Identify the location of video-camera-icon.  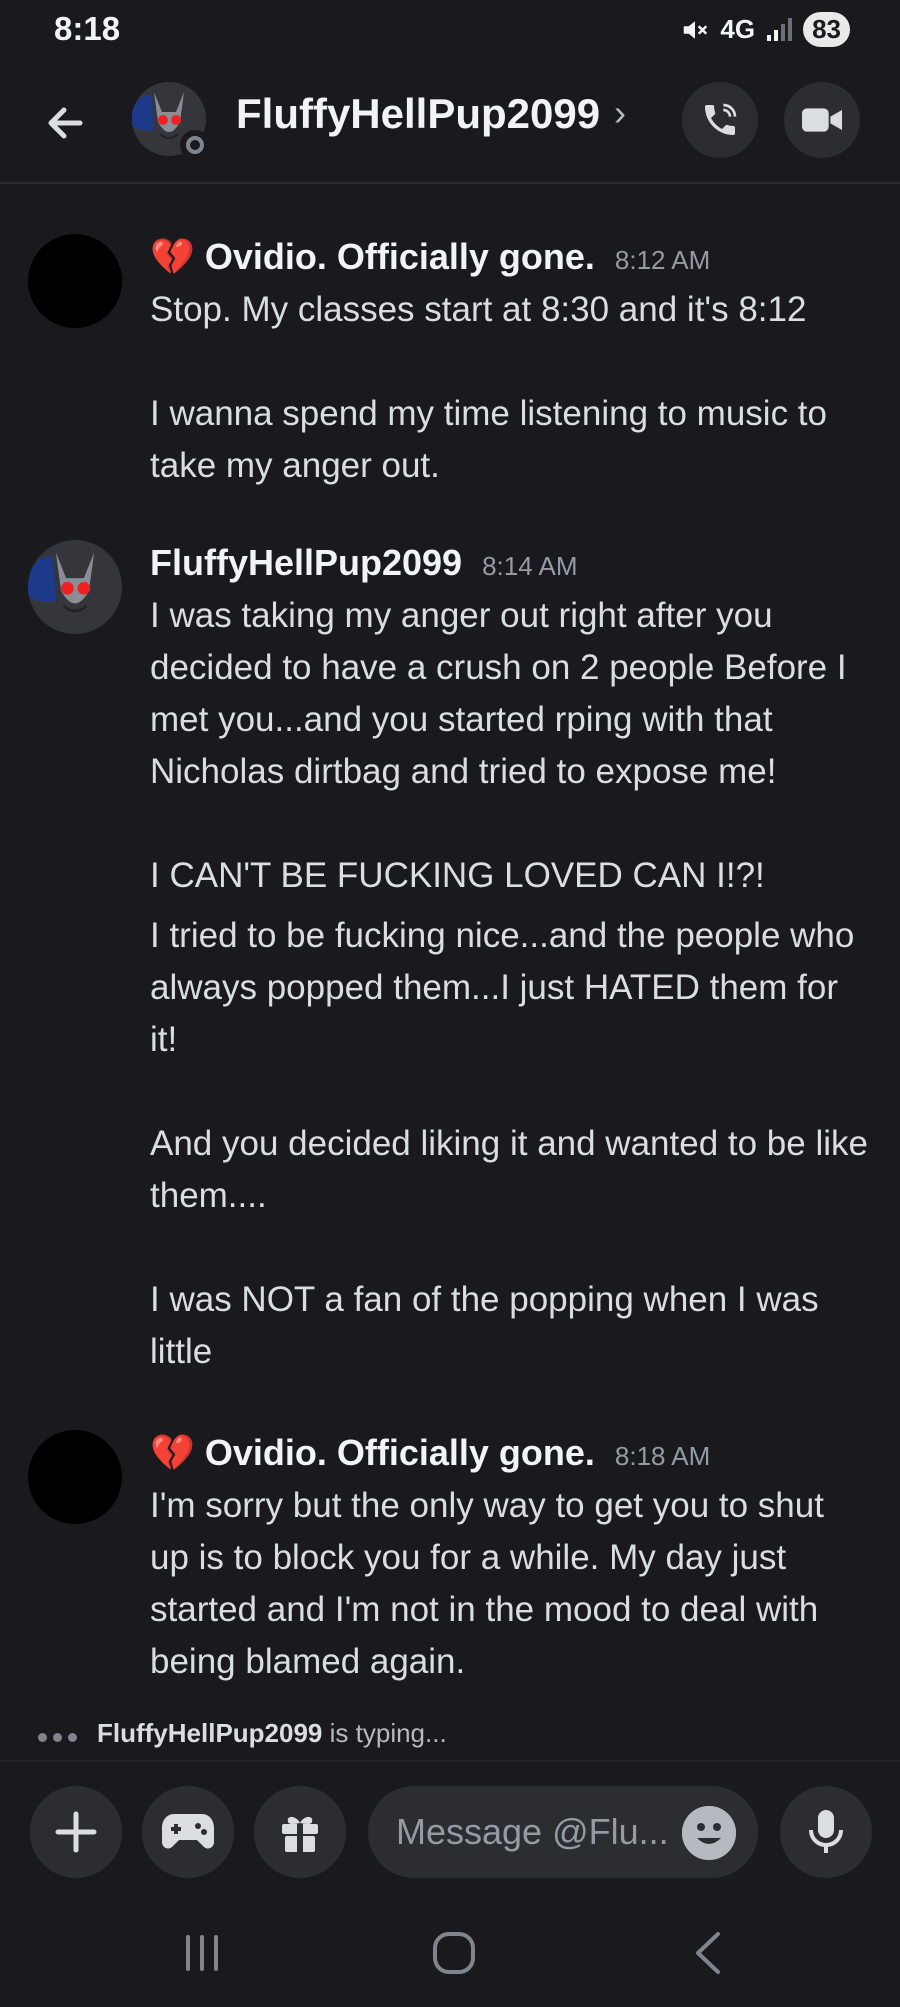
(822, 120).